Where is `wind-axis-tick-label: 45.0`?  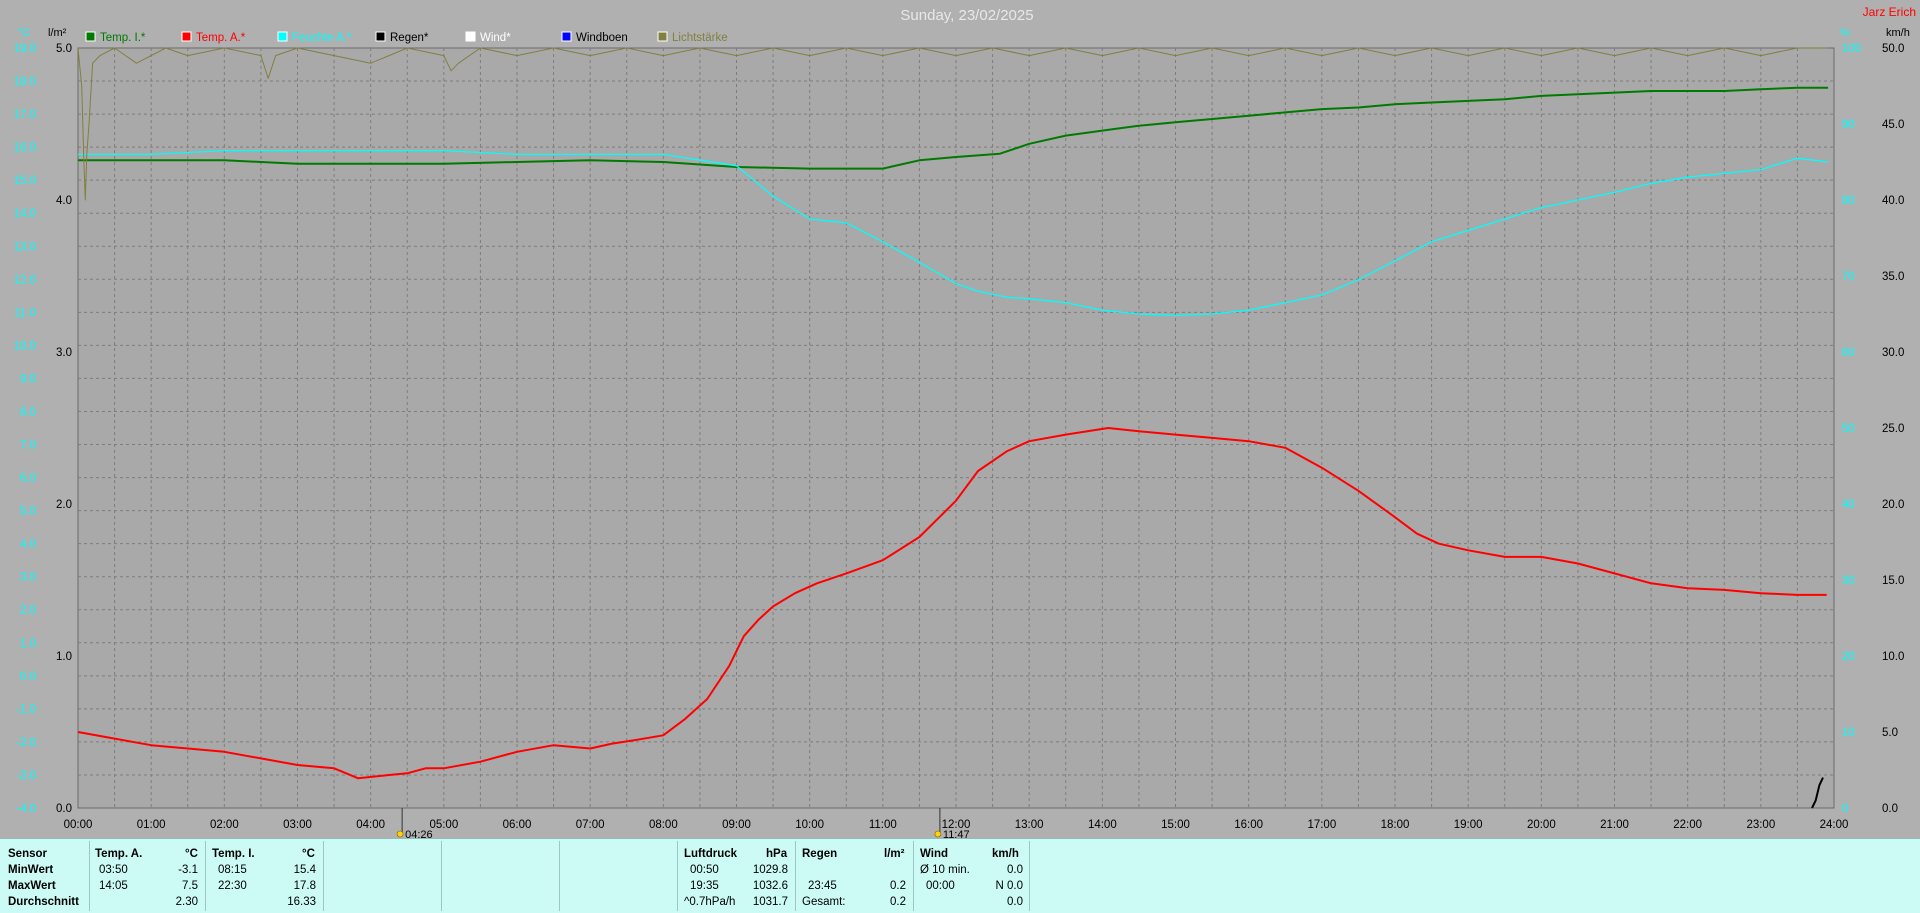 wind-axis-tick-label: 45.0 is located at coordinates (1893, 125).